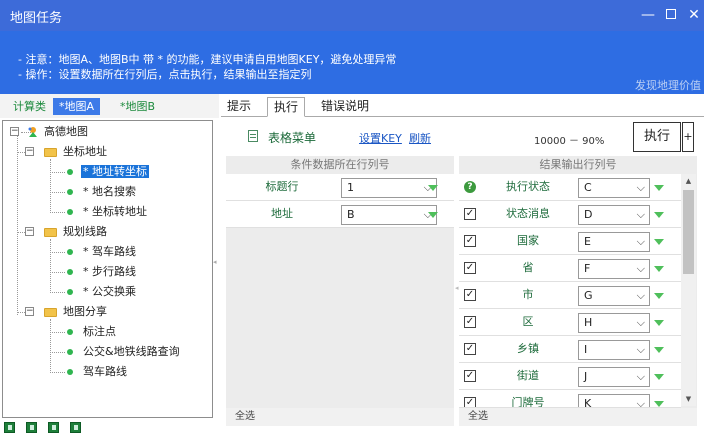 The image size is (704, 434). What do you see at coordinates (239, 107) in the screenshot?
I see `tab-tips: 提示` at bounding box center [239, 107].